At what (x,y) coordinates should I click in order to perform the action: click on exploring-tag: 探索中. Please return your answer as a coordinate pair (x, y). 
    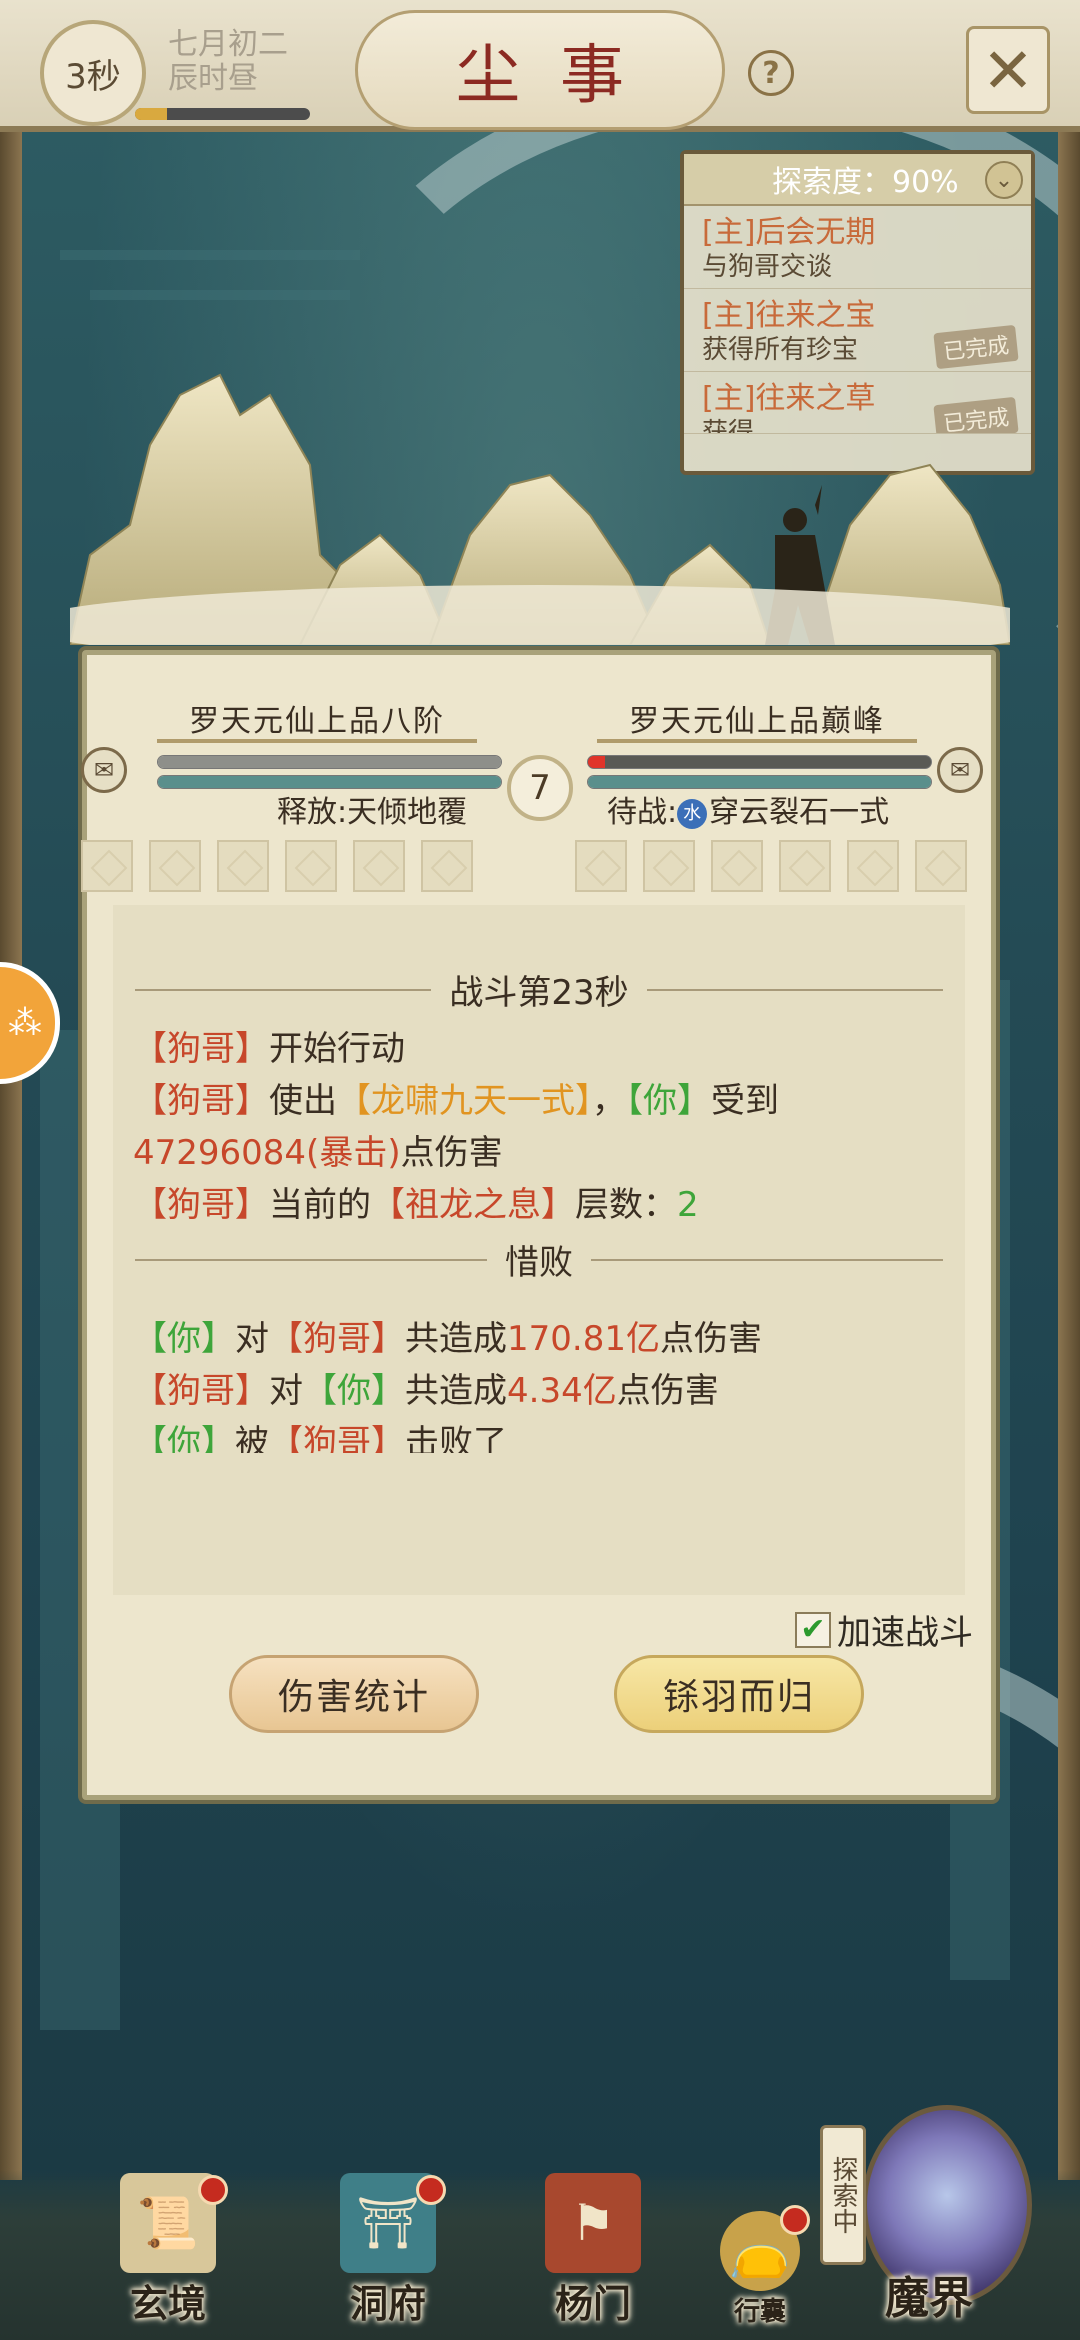
    Looking at the image, I should click on (843, 2195).